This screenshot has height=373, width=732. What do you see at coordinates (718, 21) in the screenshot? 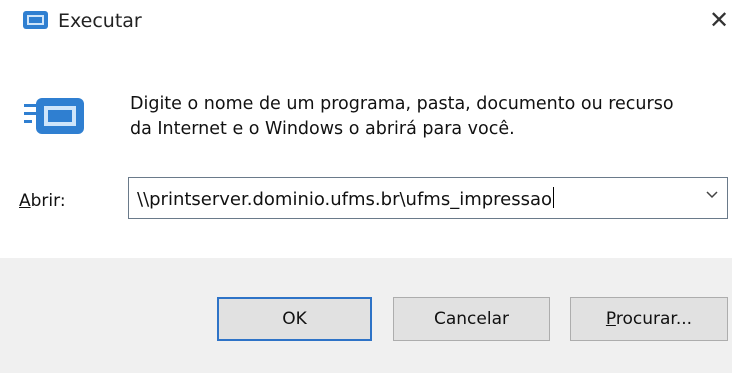
I see `close-button: ✕` at bounding box center [718, 21].